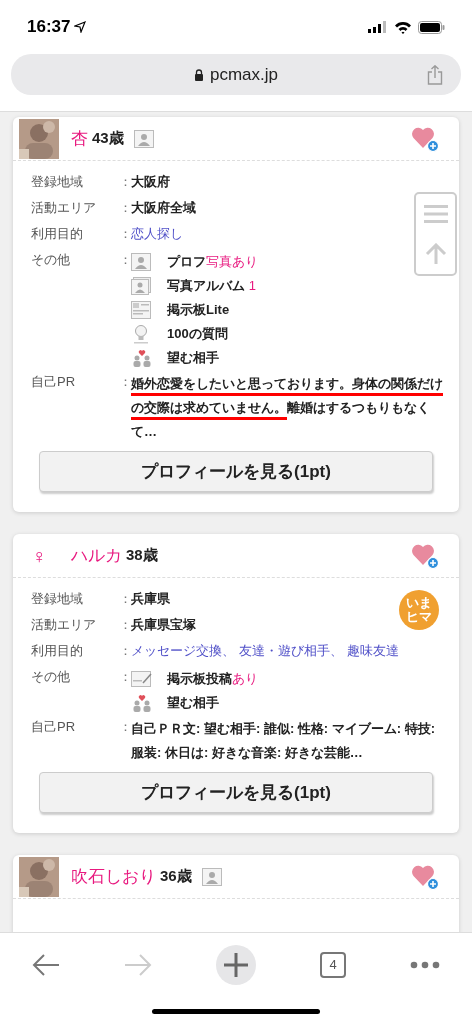  What do you see at coordinates (80, 27) in the screenshot?
I see `location-icon` at bounding box center [80, 27].